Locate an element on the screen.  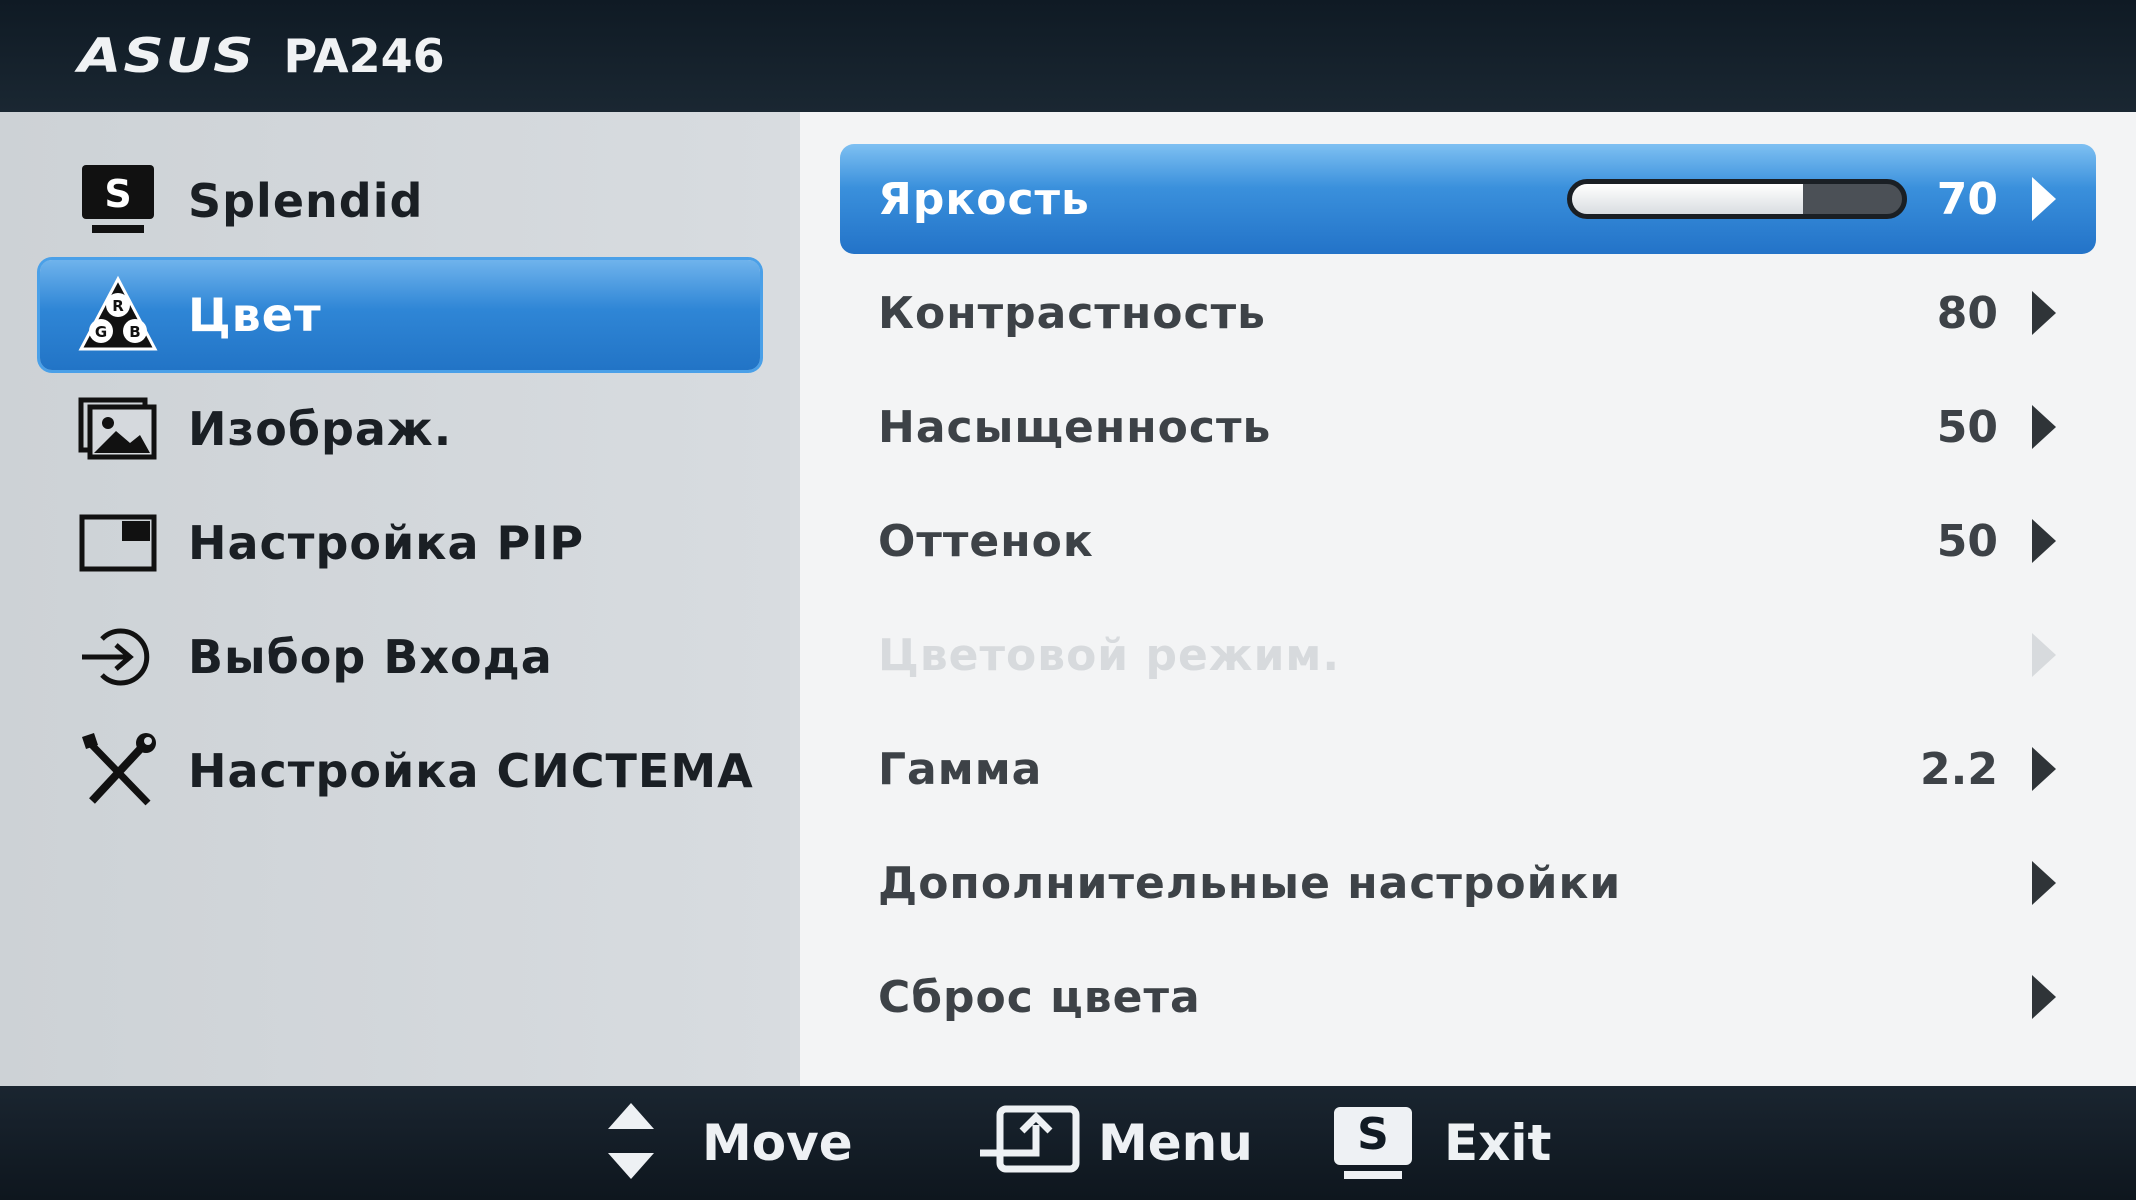
setting-row-brightness: Яркость 70 is located at coordinates (1468, 199).